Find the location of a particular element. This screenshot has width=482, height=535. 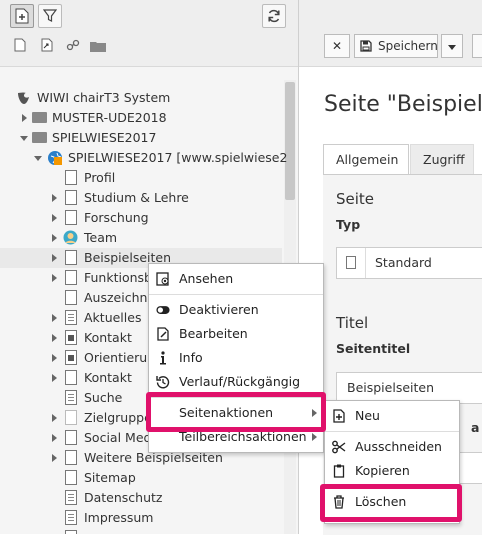

drag-shortcut-icon is located at coordinates (47, 46).